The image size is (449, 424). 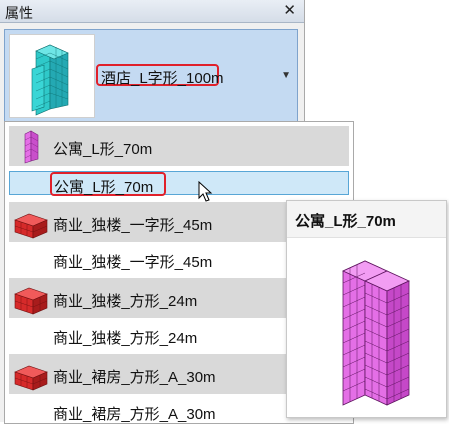 I want to click on list-item-apartment-selected: 公寓_L形_70m, so click(x=179, y=183).